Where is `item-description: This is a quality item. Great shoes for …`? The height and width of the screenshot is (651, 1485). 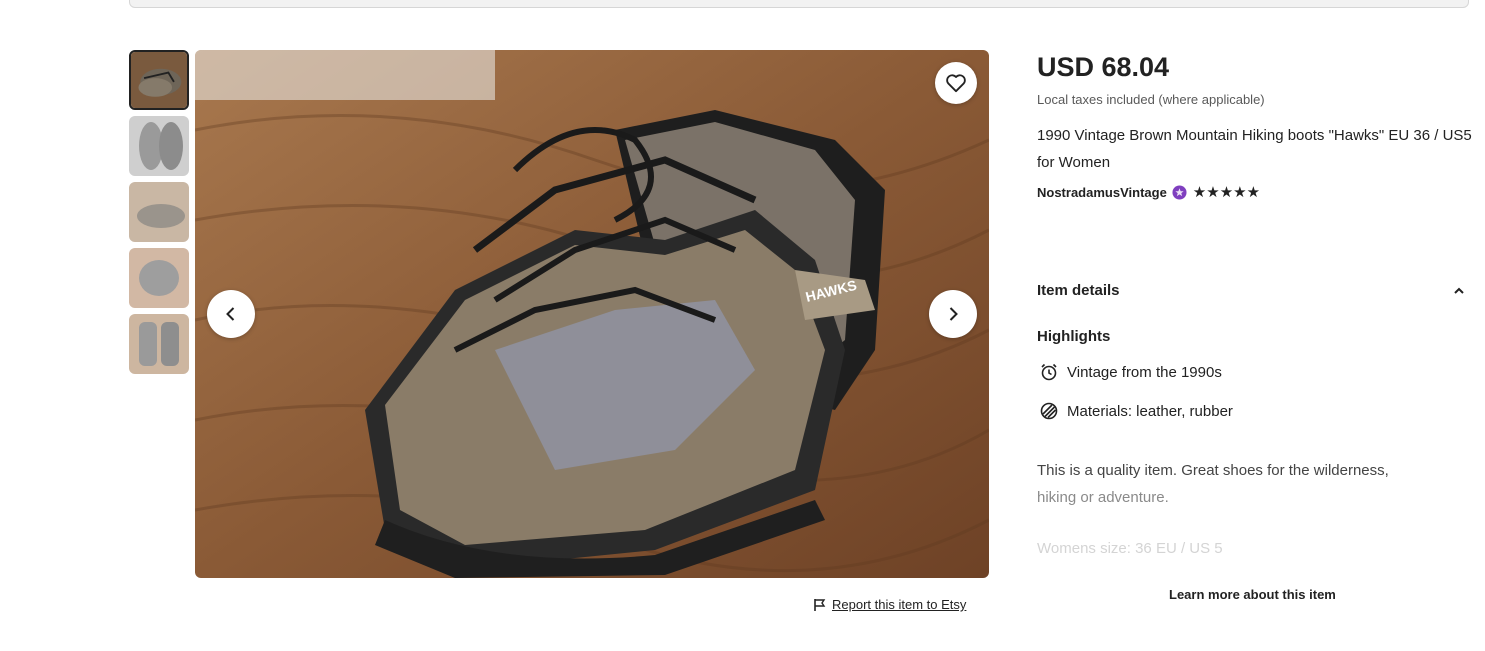 item-description: This is a quality item. Great shoes for … is located at coordinates (1252, 484).